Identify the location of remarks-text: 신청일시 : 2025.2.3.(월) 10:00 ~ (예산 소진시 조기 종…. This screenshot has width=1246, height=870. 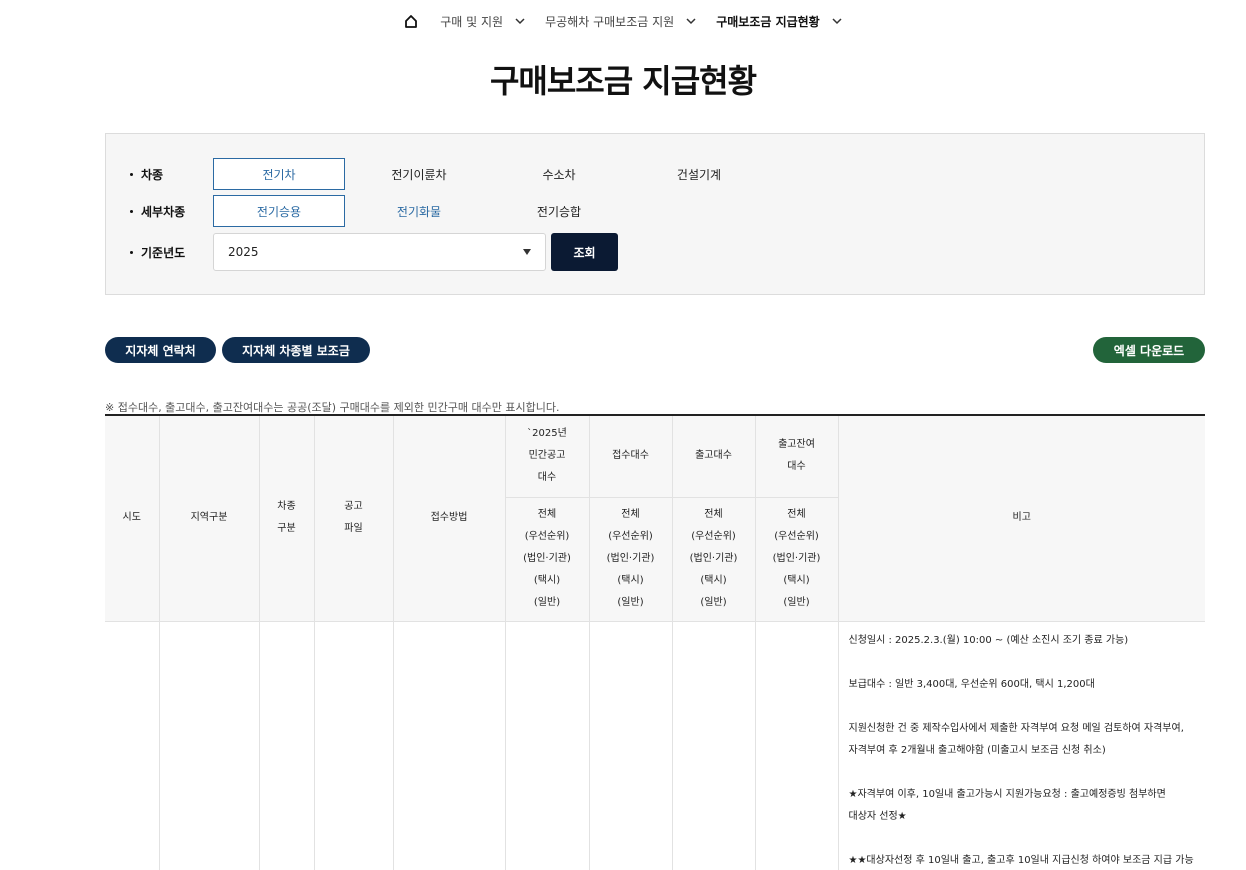
(1022, 746).